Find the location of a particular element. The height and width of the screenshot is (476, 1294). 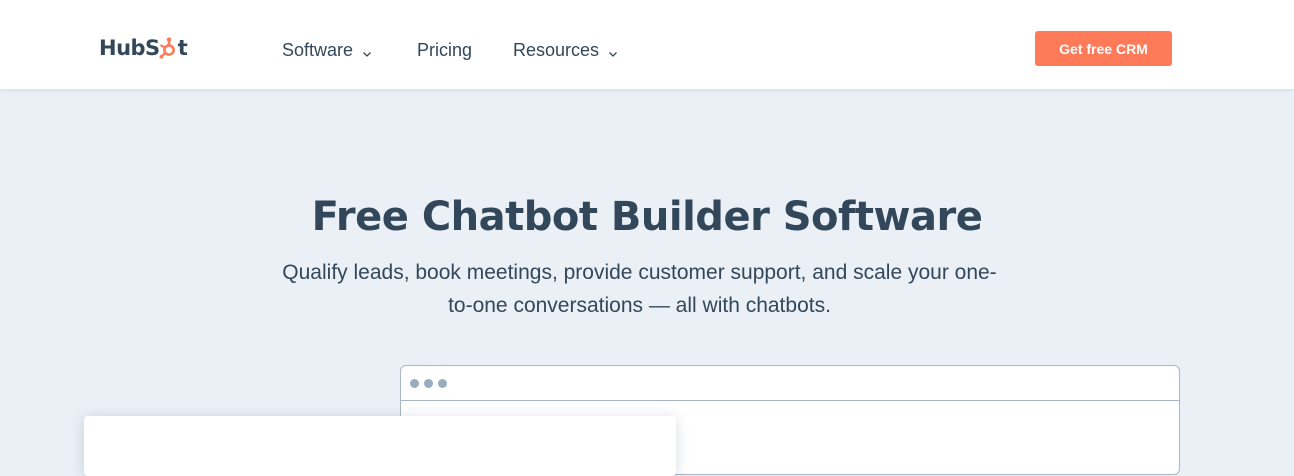

logo-text-left: HubS is located at coordinates (129, 48).